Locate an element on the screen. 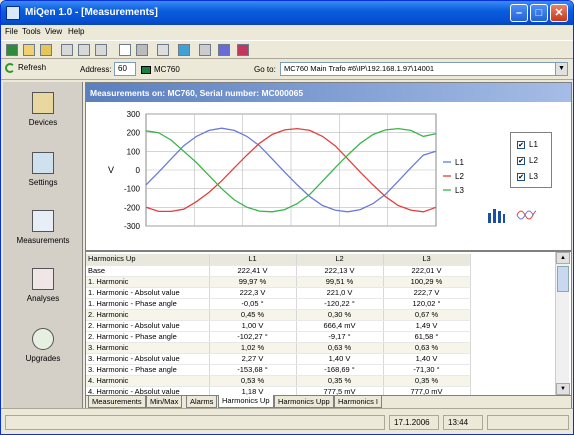 Image resolution: width=574 pixels, height=435 pixels. tab-harmonics-i: Harmonics I is located at coordinates (358, 402).